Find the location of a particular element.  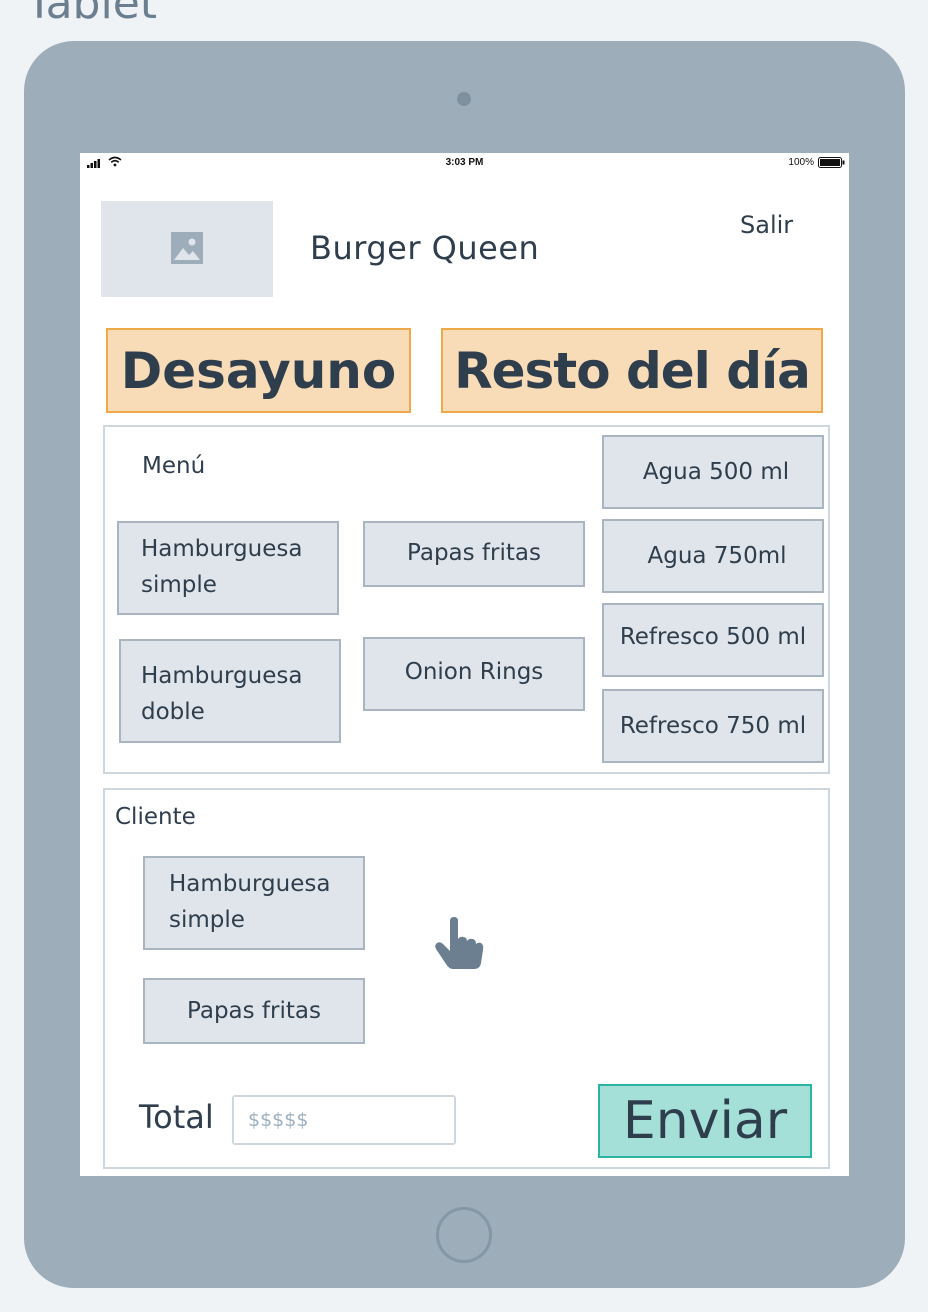

camera-icon is located at coordinates (464, 99).